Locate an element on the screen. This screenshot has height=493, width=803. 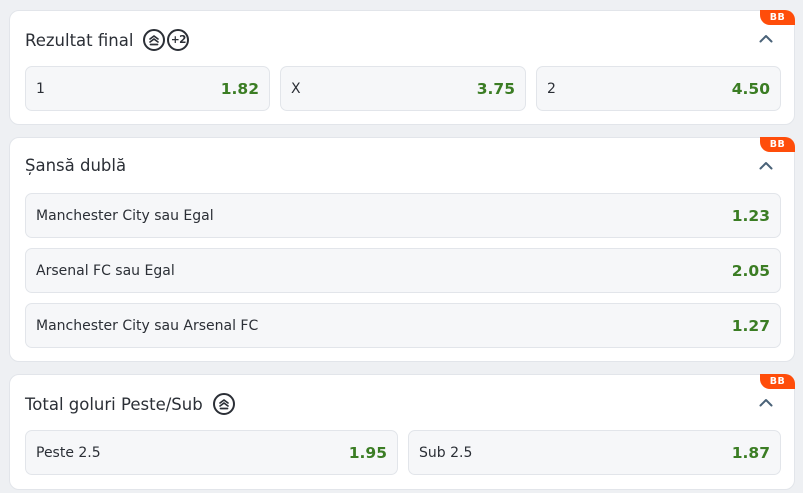
odd-label: Manchester City sau Egal is located at coordinates (125, 215).